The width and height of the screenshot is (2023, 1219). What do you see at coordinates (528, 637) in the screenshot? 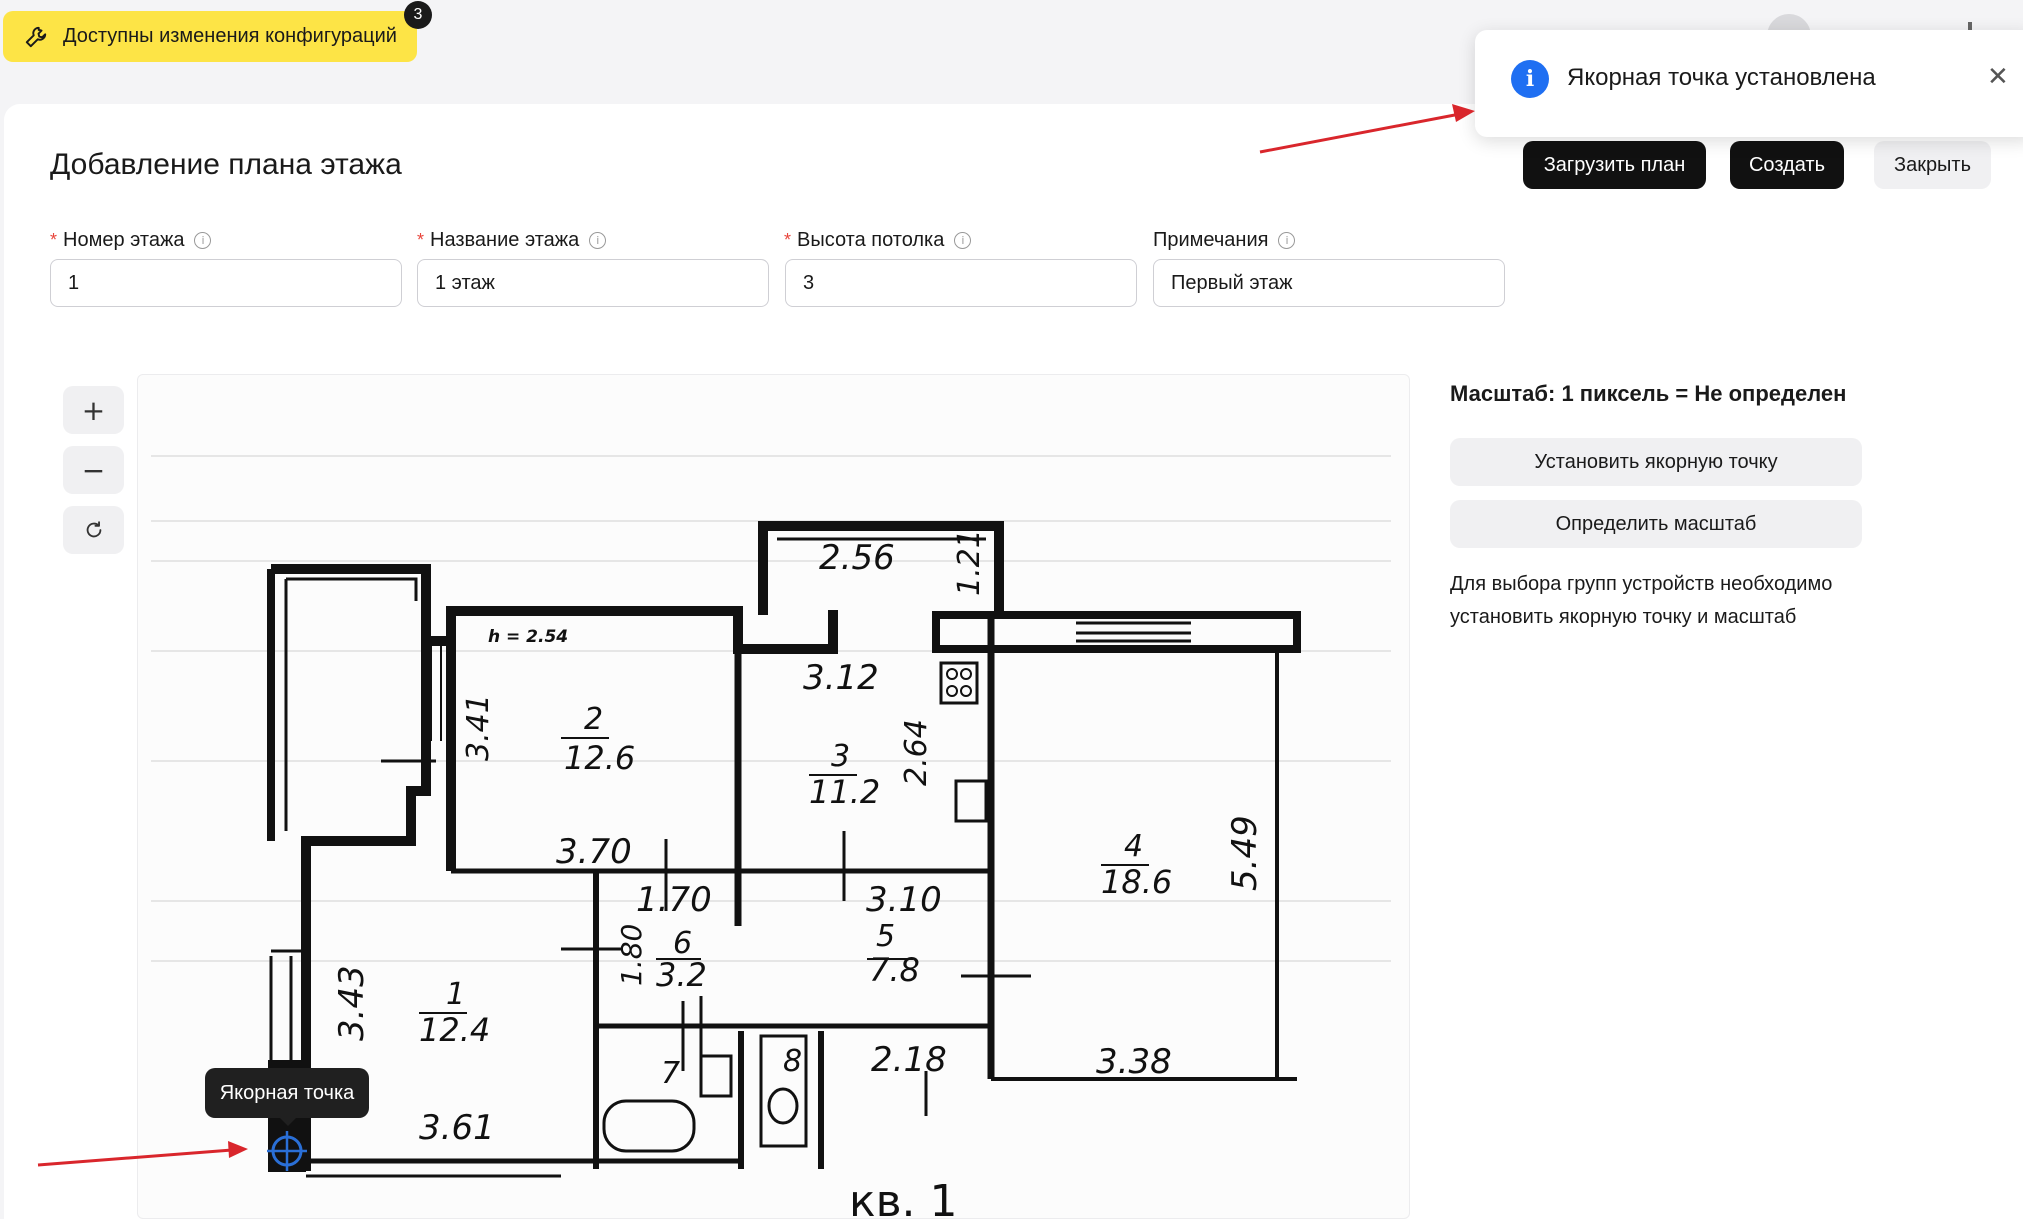
I see `height-note: h = 2.54` at bounding box center [528, 637].